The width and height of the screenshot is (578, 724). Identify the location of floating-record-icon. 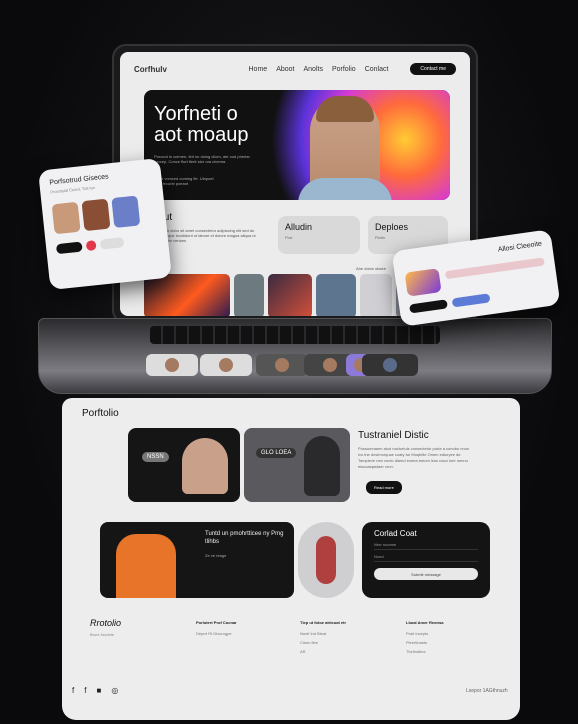
(91, 246).